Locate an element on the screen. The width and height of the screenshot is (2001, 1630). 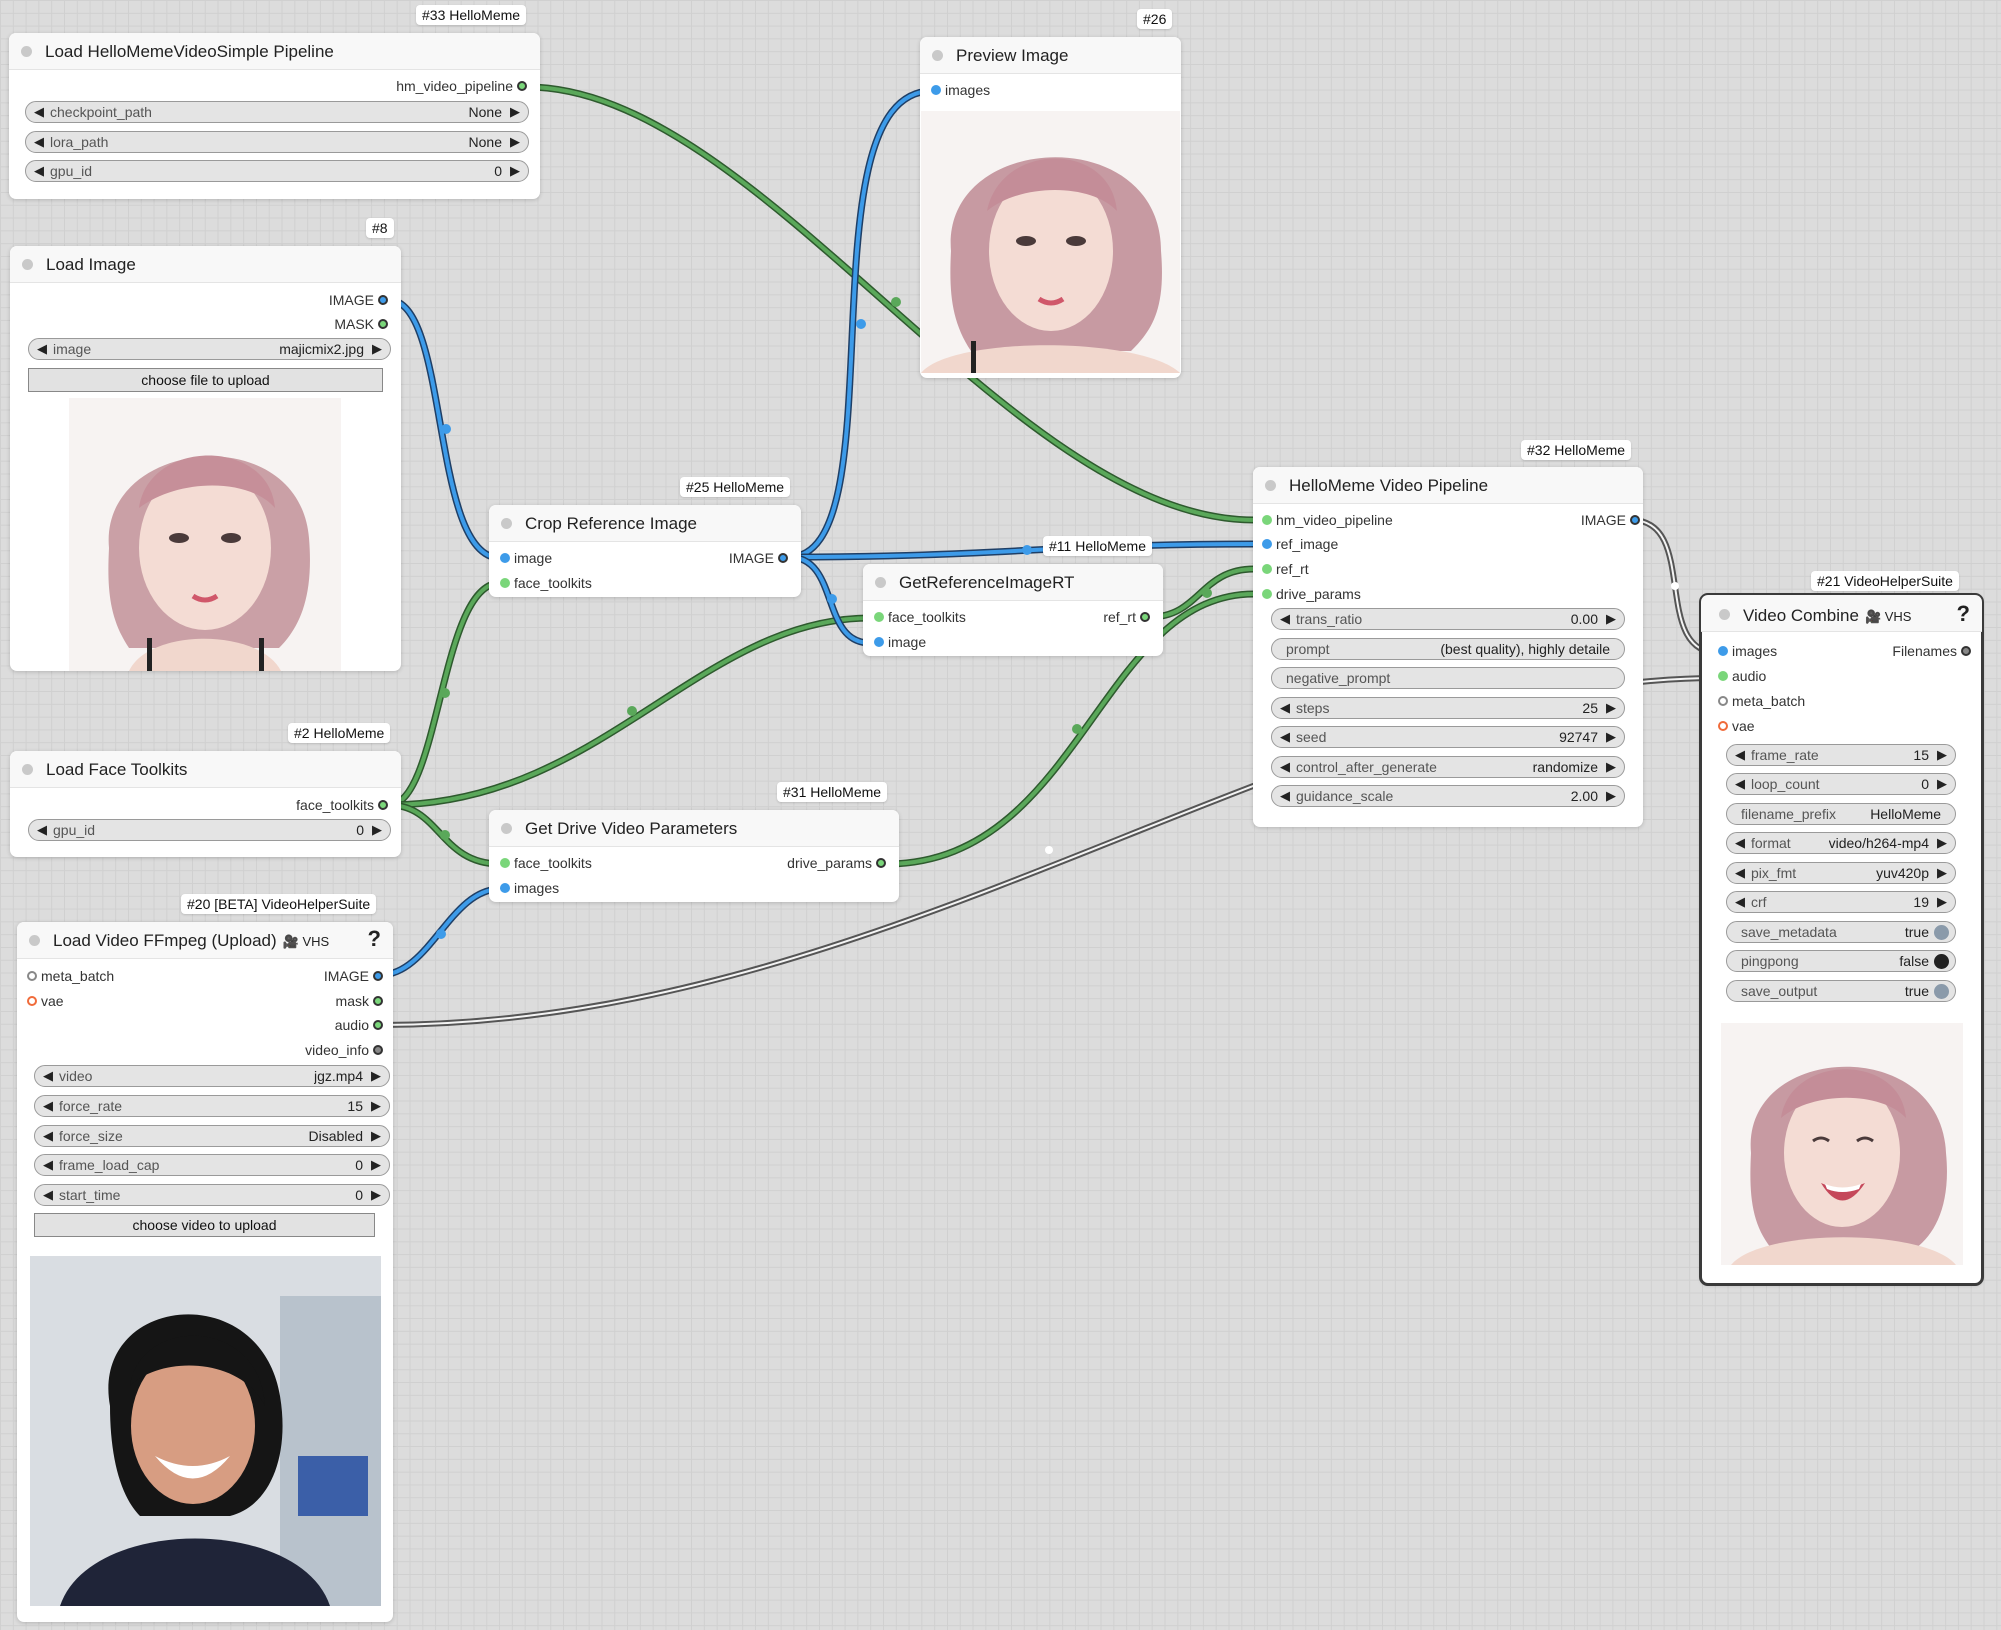
node-header: Crop Reference Image is located at coordinates (645, 523).